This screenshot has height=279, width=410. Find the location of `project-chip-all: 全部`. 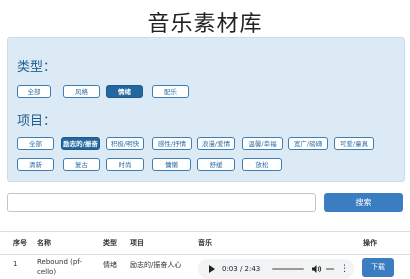

project-chip-all: 全部 is located at coordinates (35, 143).